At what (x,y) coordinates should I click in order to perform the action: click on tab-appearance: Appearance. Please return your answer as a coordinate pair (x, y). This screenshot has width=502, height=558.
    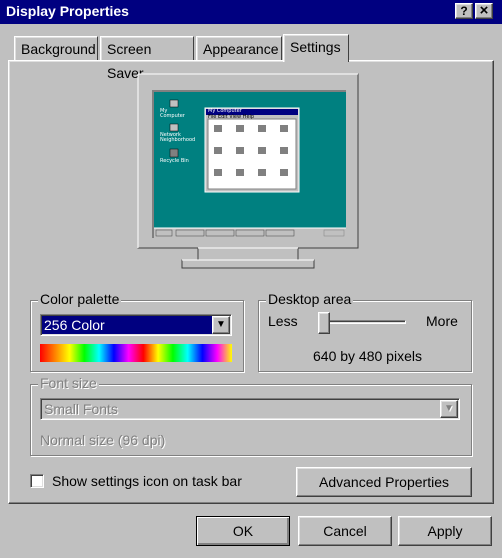
    Looking at the image, I should click on (239, 48).